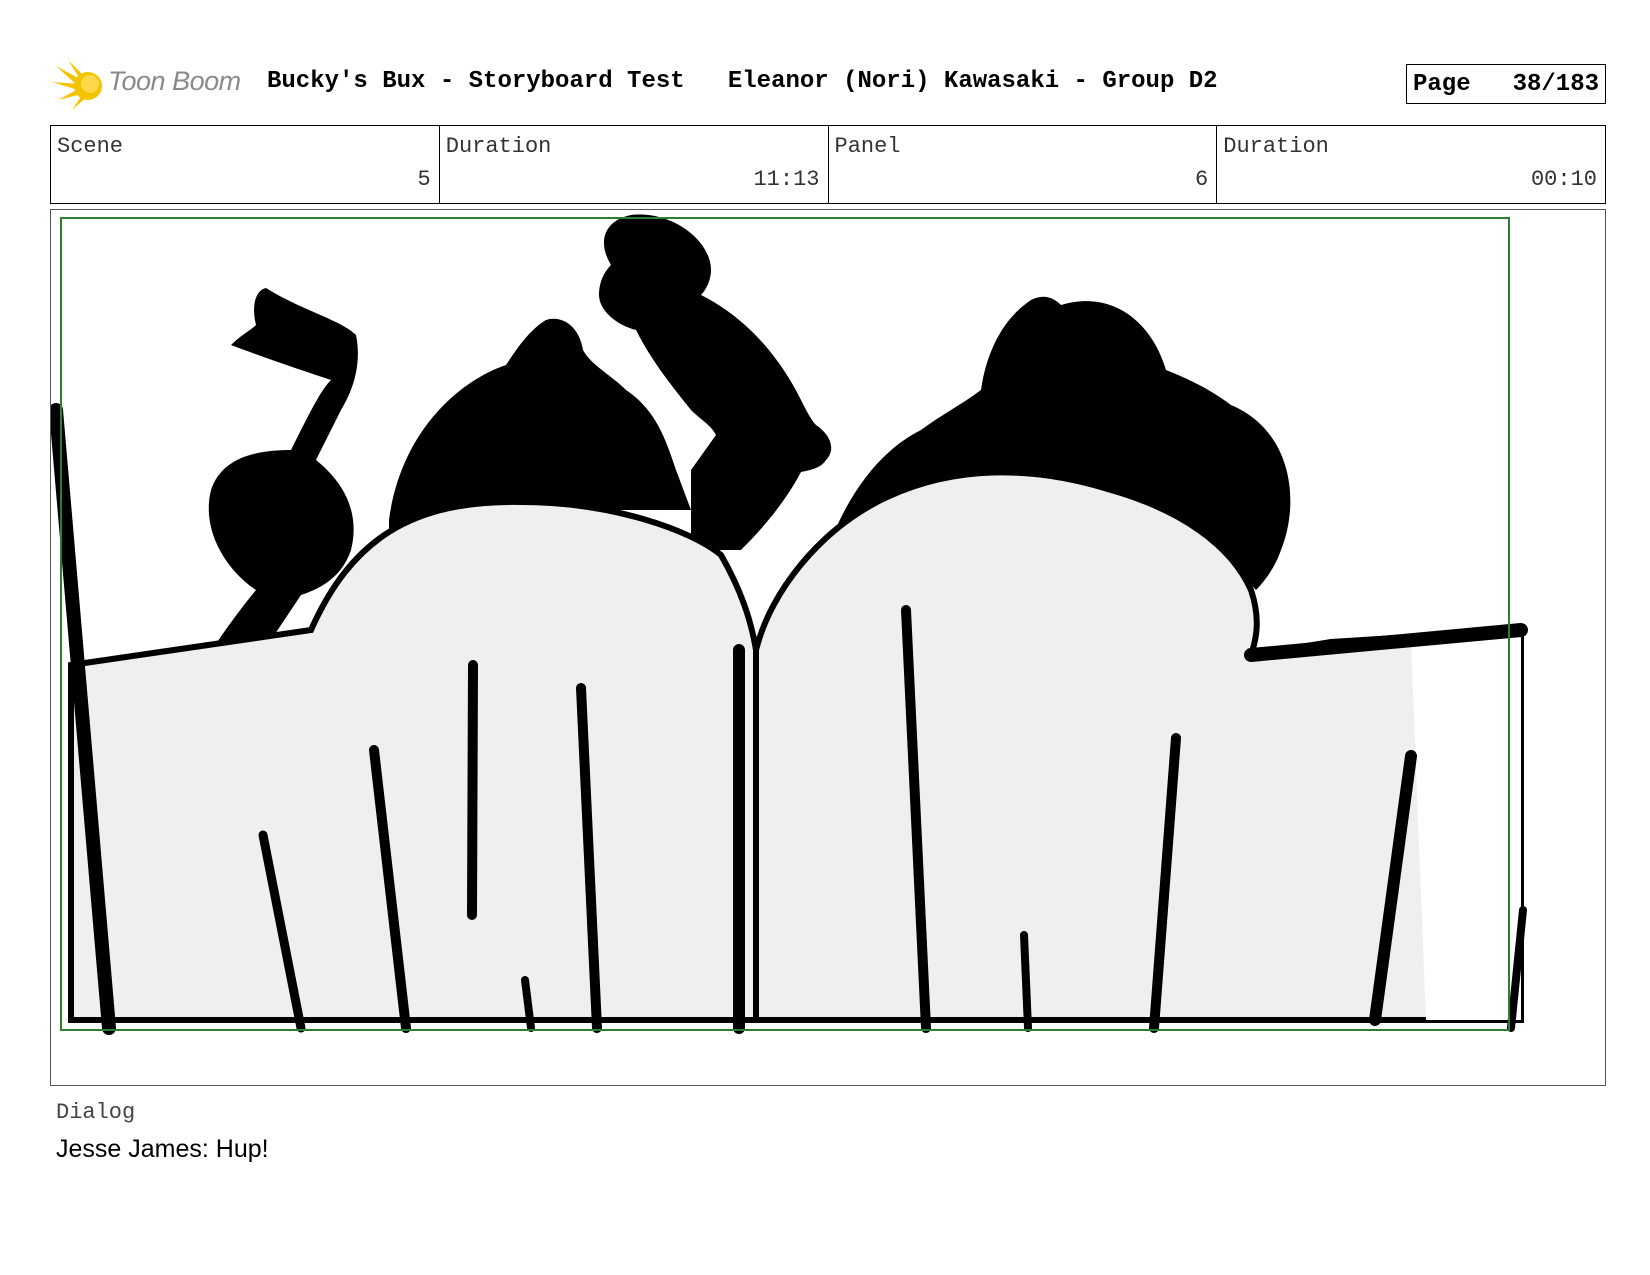  What do you see at coordinates (634, 164) in the screenshot?
I see `scene-duration-cell: Duration 11:13` at bounding box center [634, 164].